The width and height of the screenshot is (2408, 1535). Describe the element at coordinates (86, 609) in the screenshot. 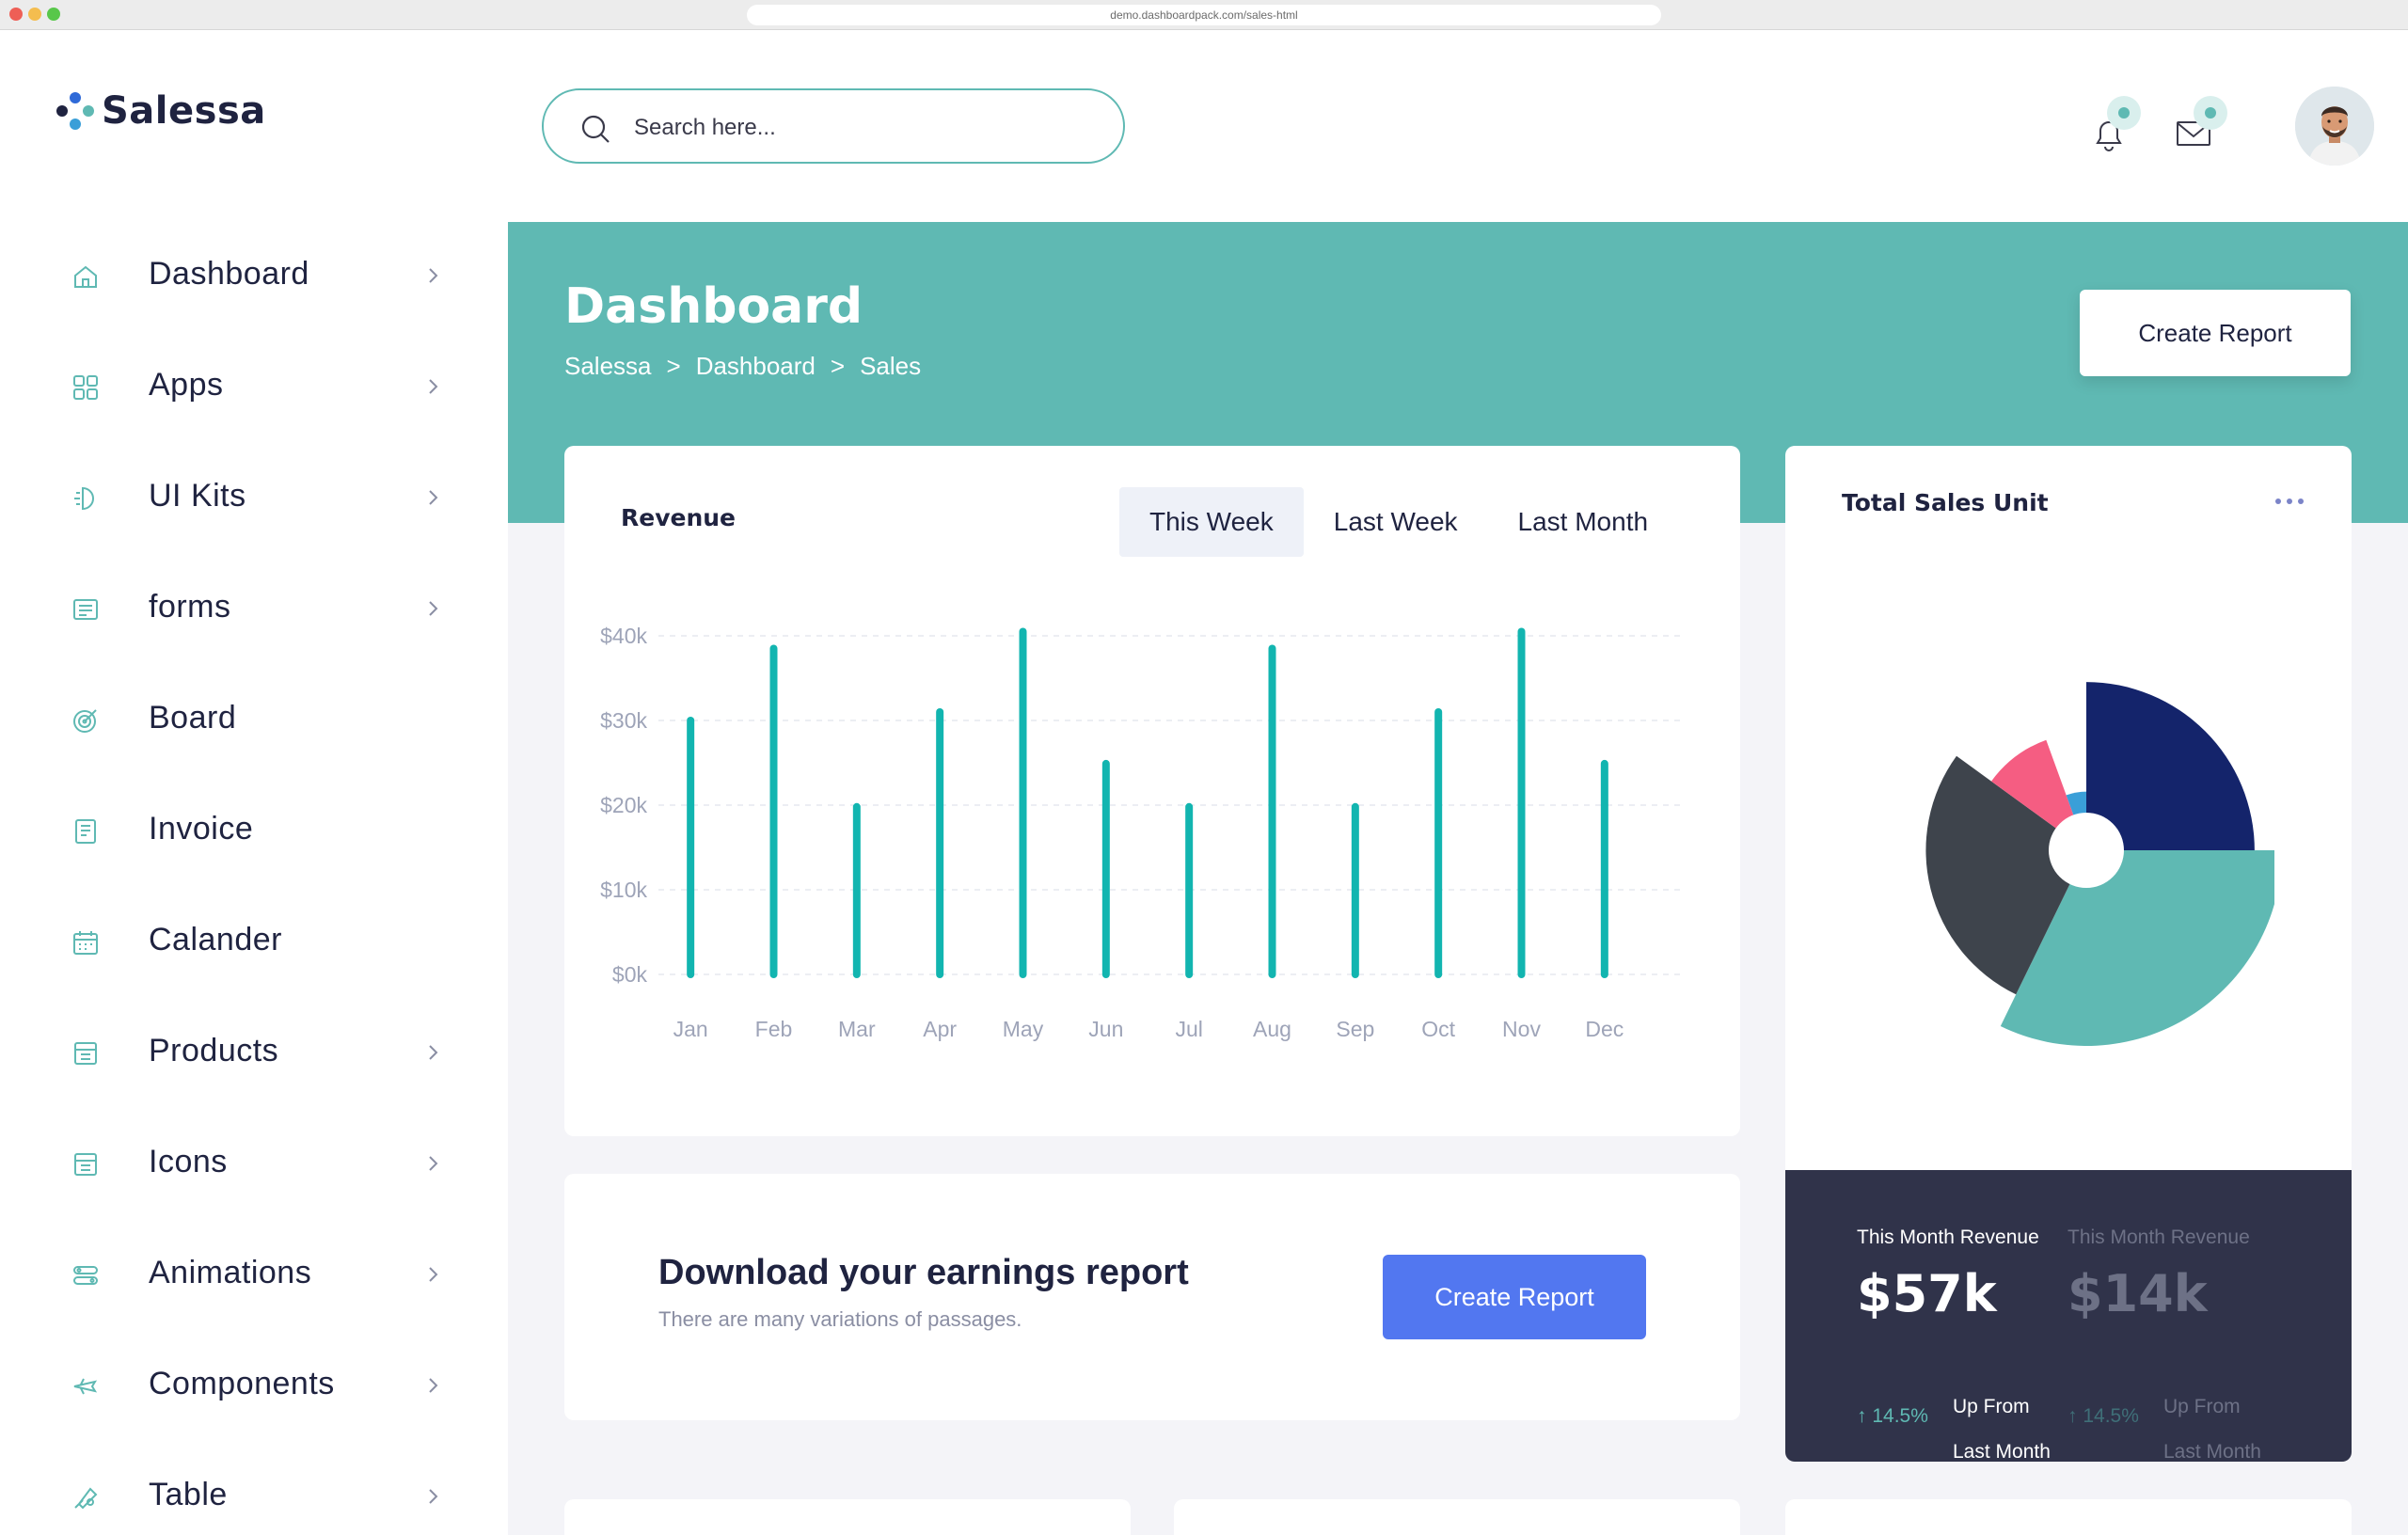

I see `form-icon` at that location.